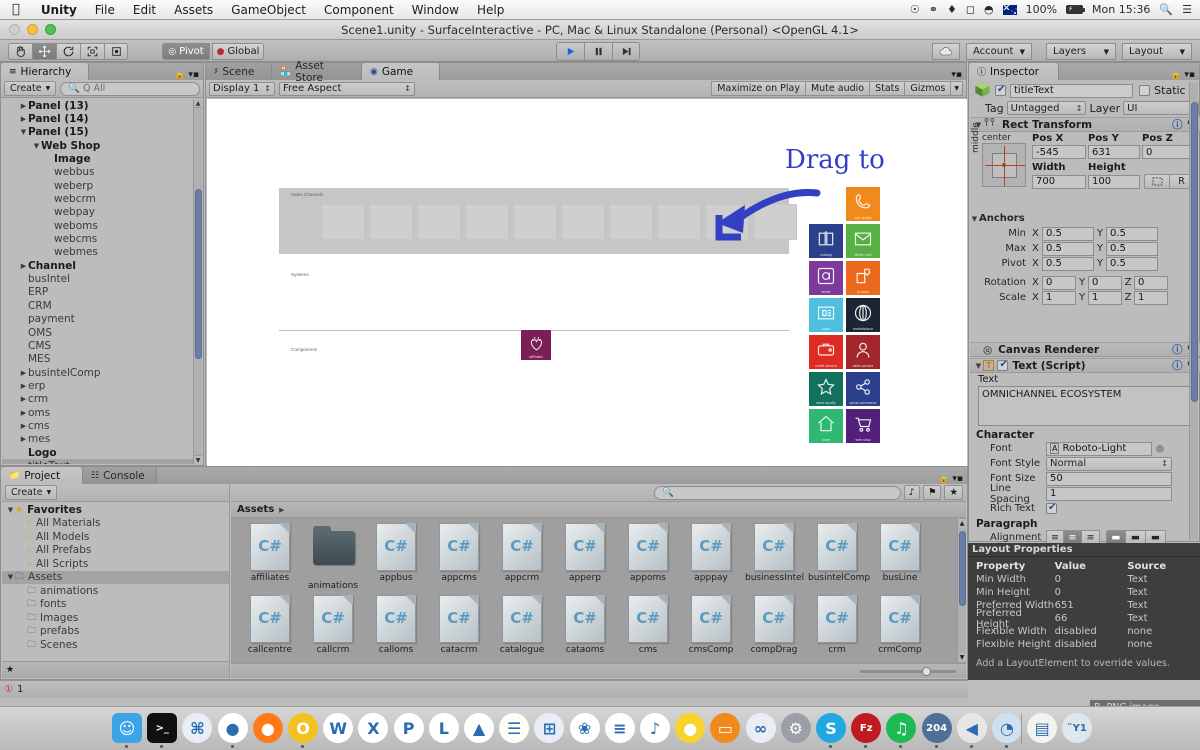 The width and height of the screenshot is (1200, 750). What do you see at coordinates (863, 352) in the screenshot?
I see `palette-tile-sales-service: sales service` at bounding box center [863, 352].